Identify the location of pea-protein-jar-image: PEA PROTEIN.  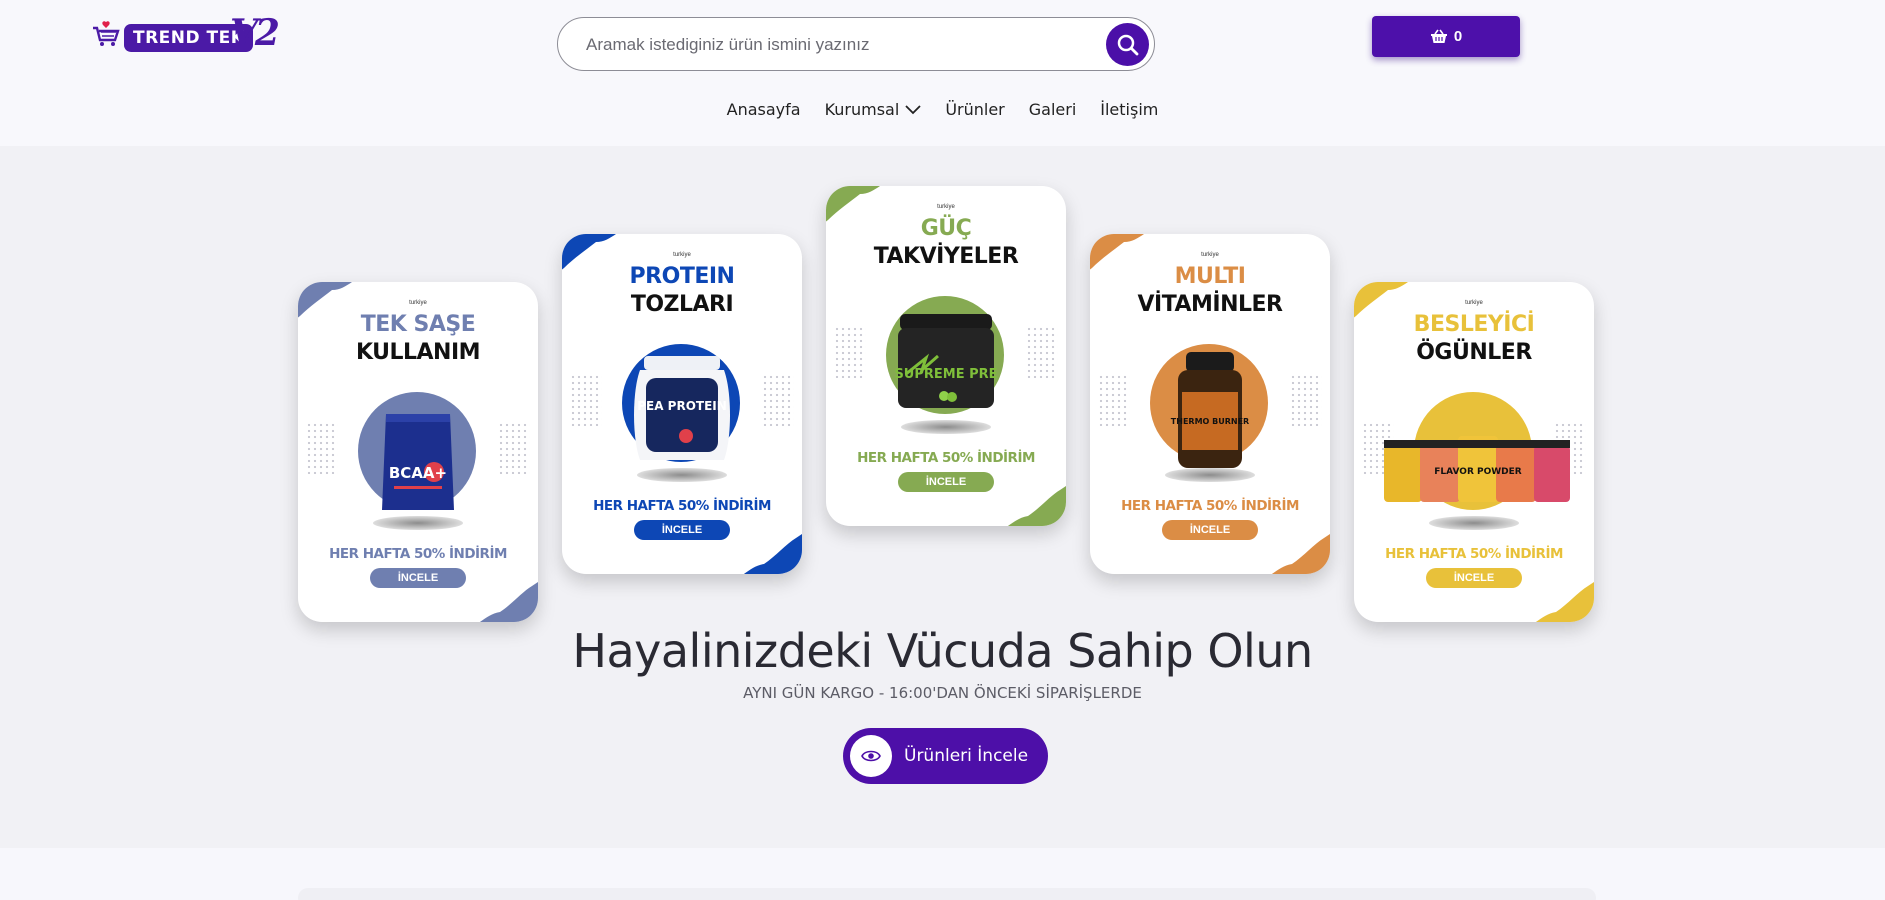
(682, 408).